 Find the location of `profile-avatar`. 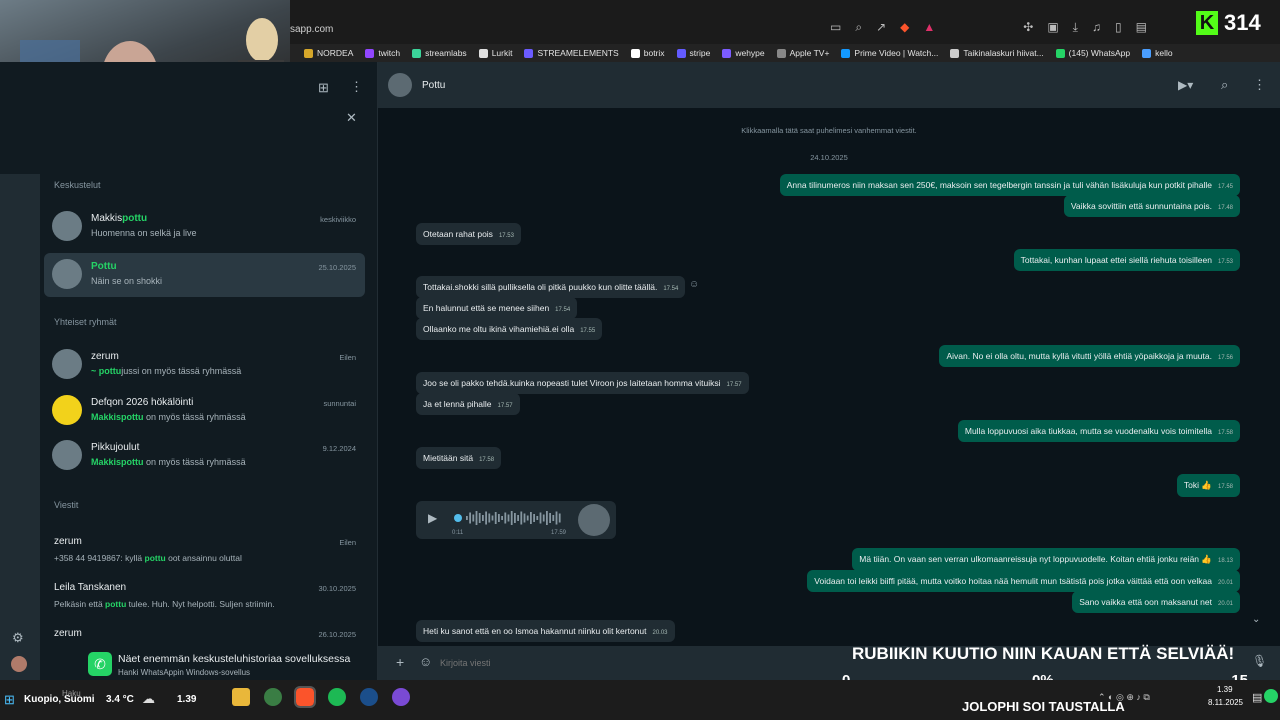

profile-avatar is located at coordinates (19, 664).